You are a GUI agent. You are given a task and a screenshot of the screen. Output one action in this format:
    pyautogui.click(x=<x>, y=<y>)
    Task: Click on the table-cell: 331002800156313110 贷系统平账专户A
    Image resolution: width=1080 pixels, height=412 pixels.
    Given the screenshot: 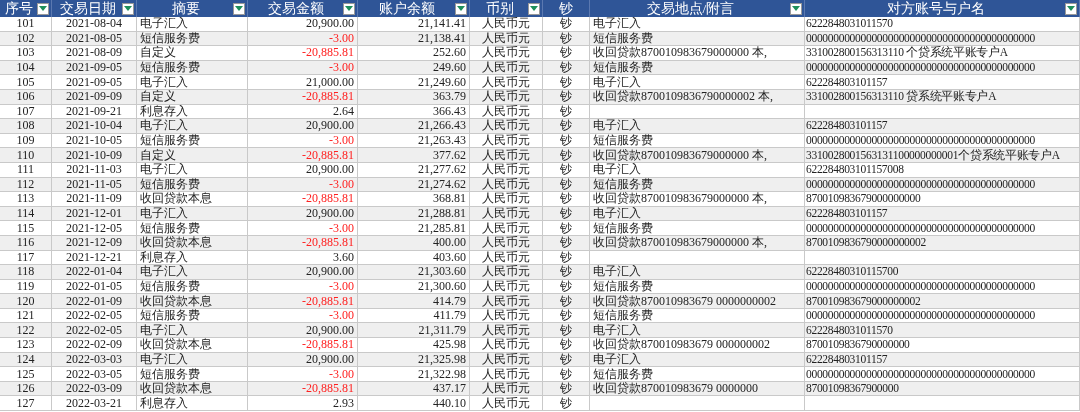 What is the action you would take?
    pyautogui.click(x=942, y=97)
    